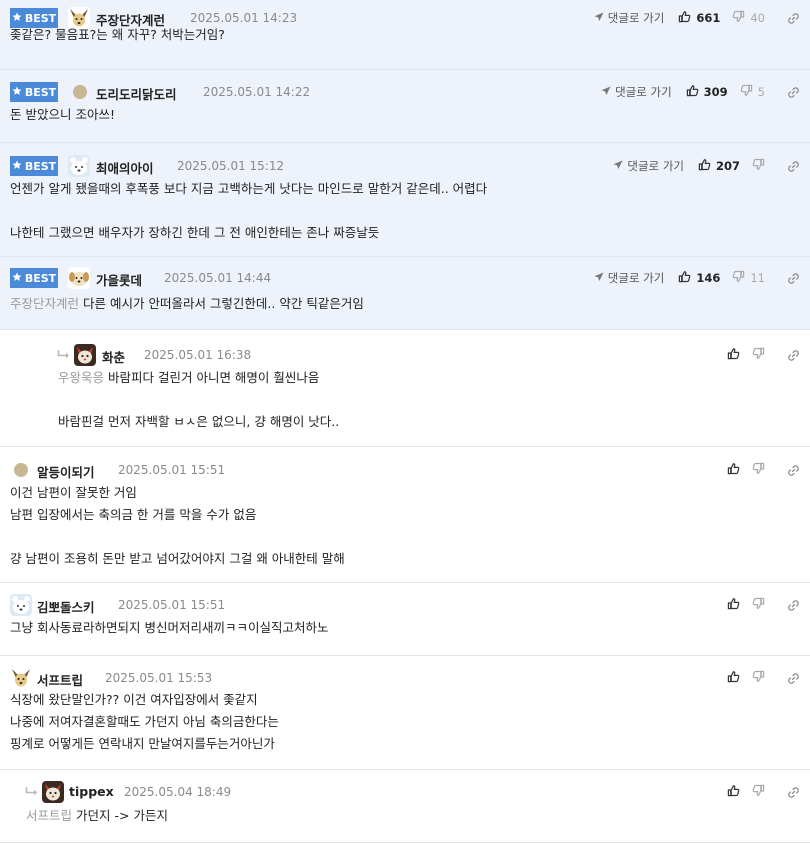  What do you see at coordinates (113, 356) in the screenshot?
I see `nickname: 화춘` at bounding box center [113, 356].